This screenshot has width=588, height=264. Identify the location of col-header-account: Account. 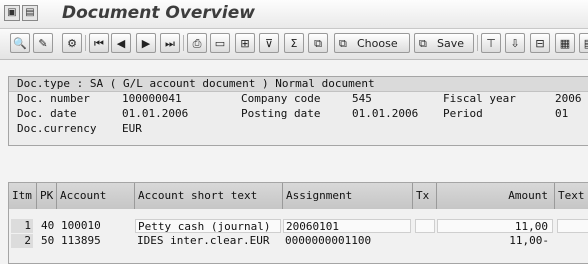
(96, 196).